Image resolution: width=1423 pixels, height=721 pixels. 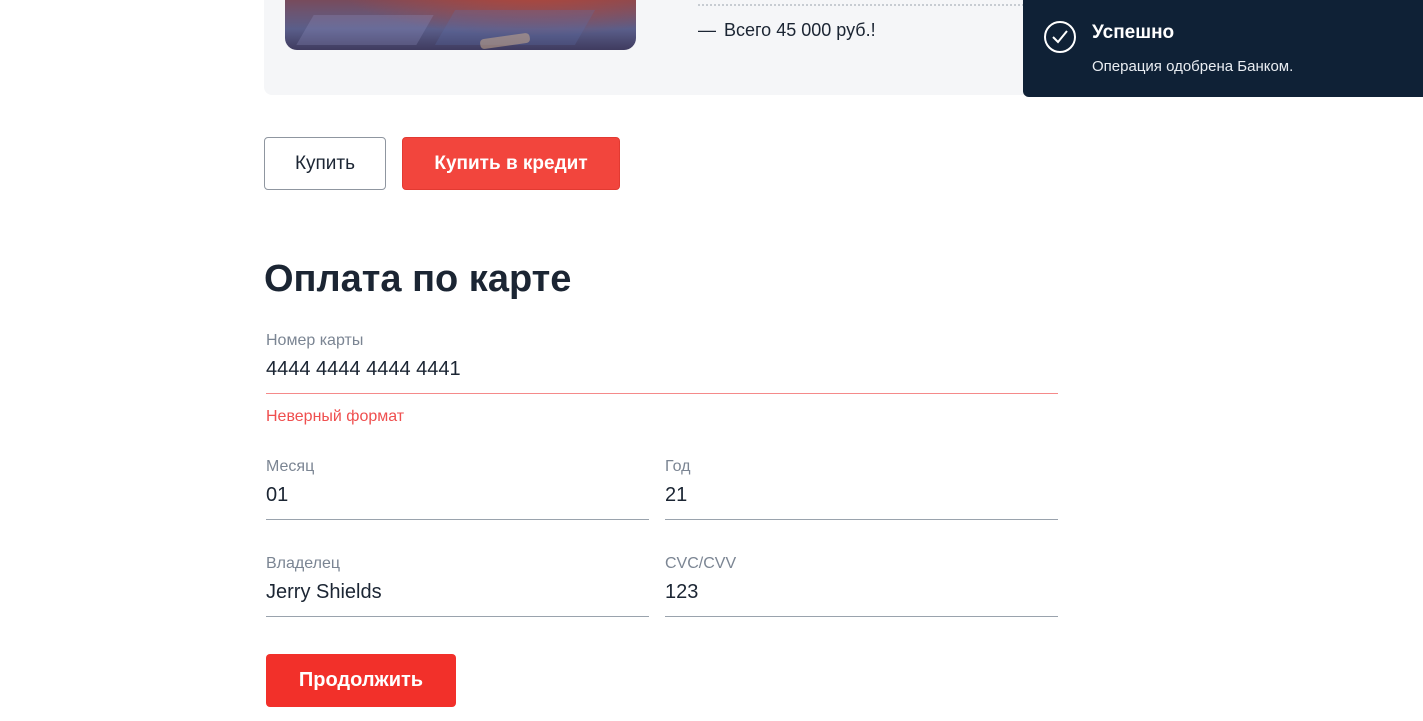 What do you see at coordinates (460, 25) in the screenshot?
I see `product-image` at bounding box center [460, 25].